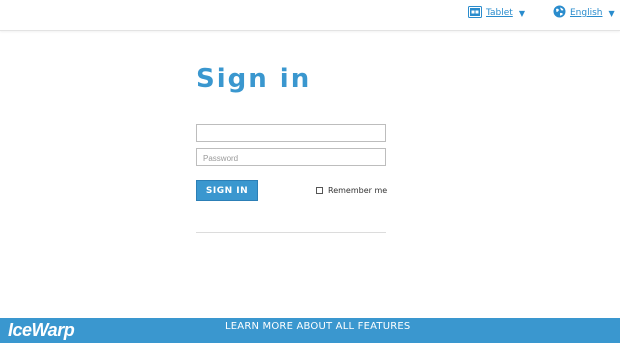 The image size is (620, 343). Describe the element at coordinates (310, 15) in the screenshot. I see `top-bar: Tablet ▼ English ▼` at that location.